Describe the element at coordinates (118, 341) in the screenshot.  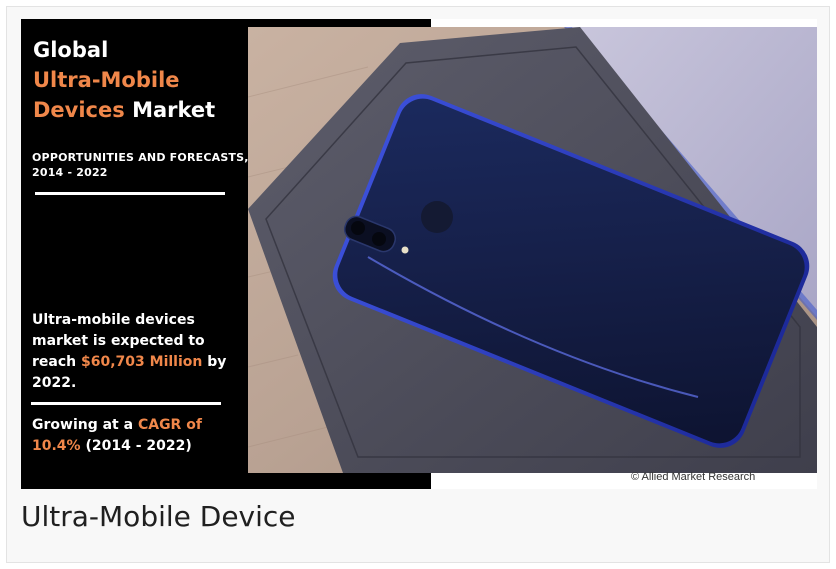
I see `stat-line-2: market is expected to` at that location.